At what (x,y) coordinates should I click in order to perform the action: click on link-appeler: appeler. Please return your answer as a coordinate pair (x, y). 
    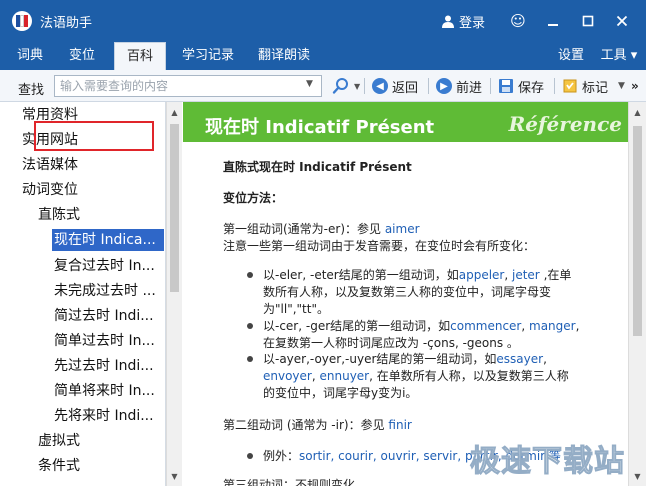
    Looking at the image, I should click on (482, 275).